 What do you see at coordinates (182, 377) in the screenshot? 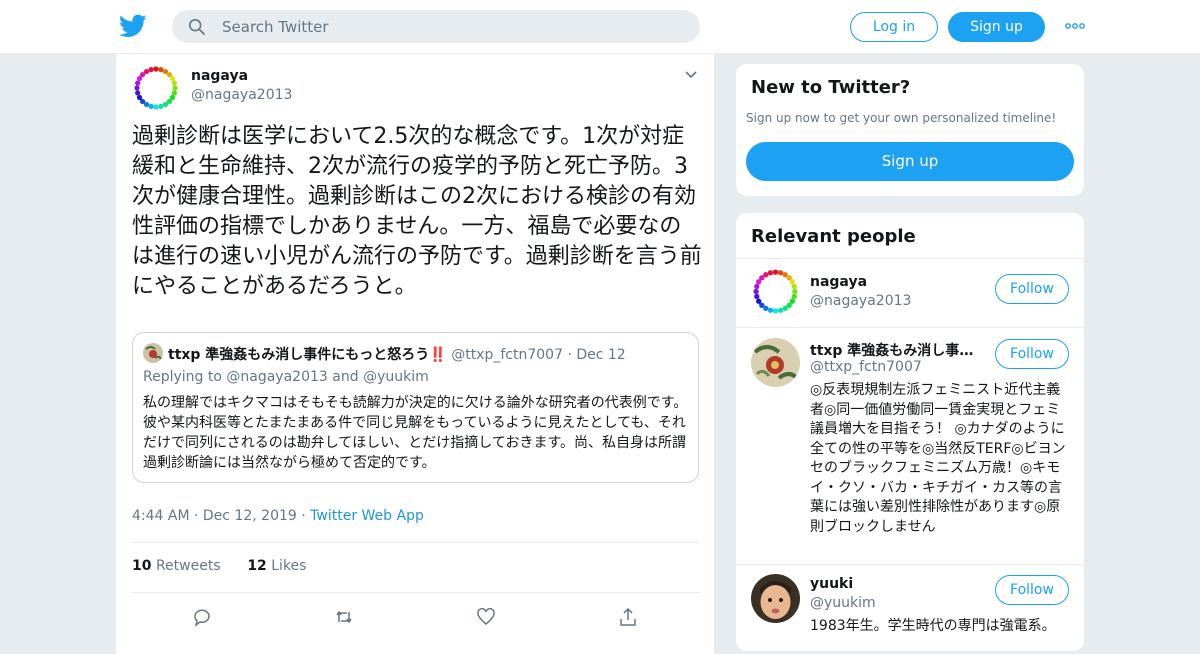
I see `replying-prefix: Replying to` at bounding box center [182, 377].